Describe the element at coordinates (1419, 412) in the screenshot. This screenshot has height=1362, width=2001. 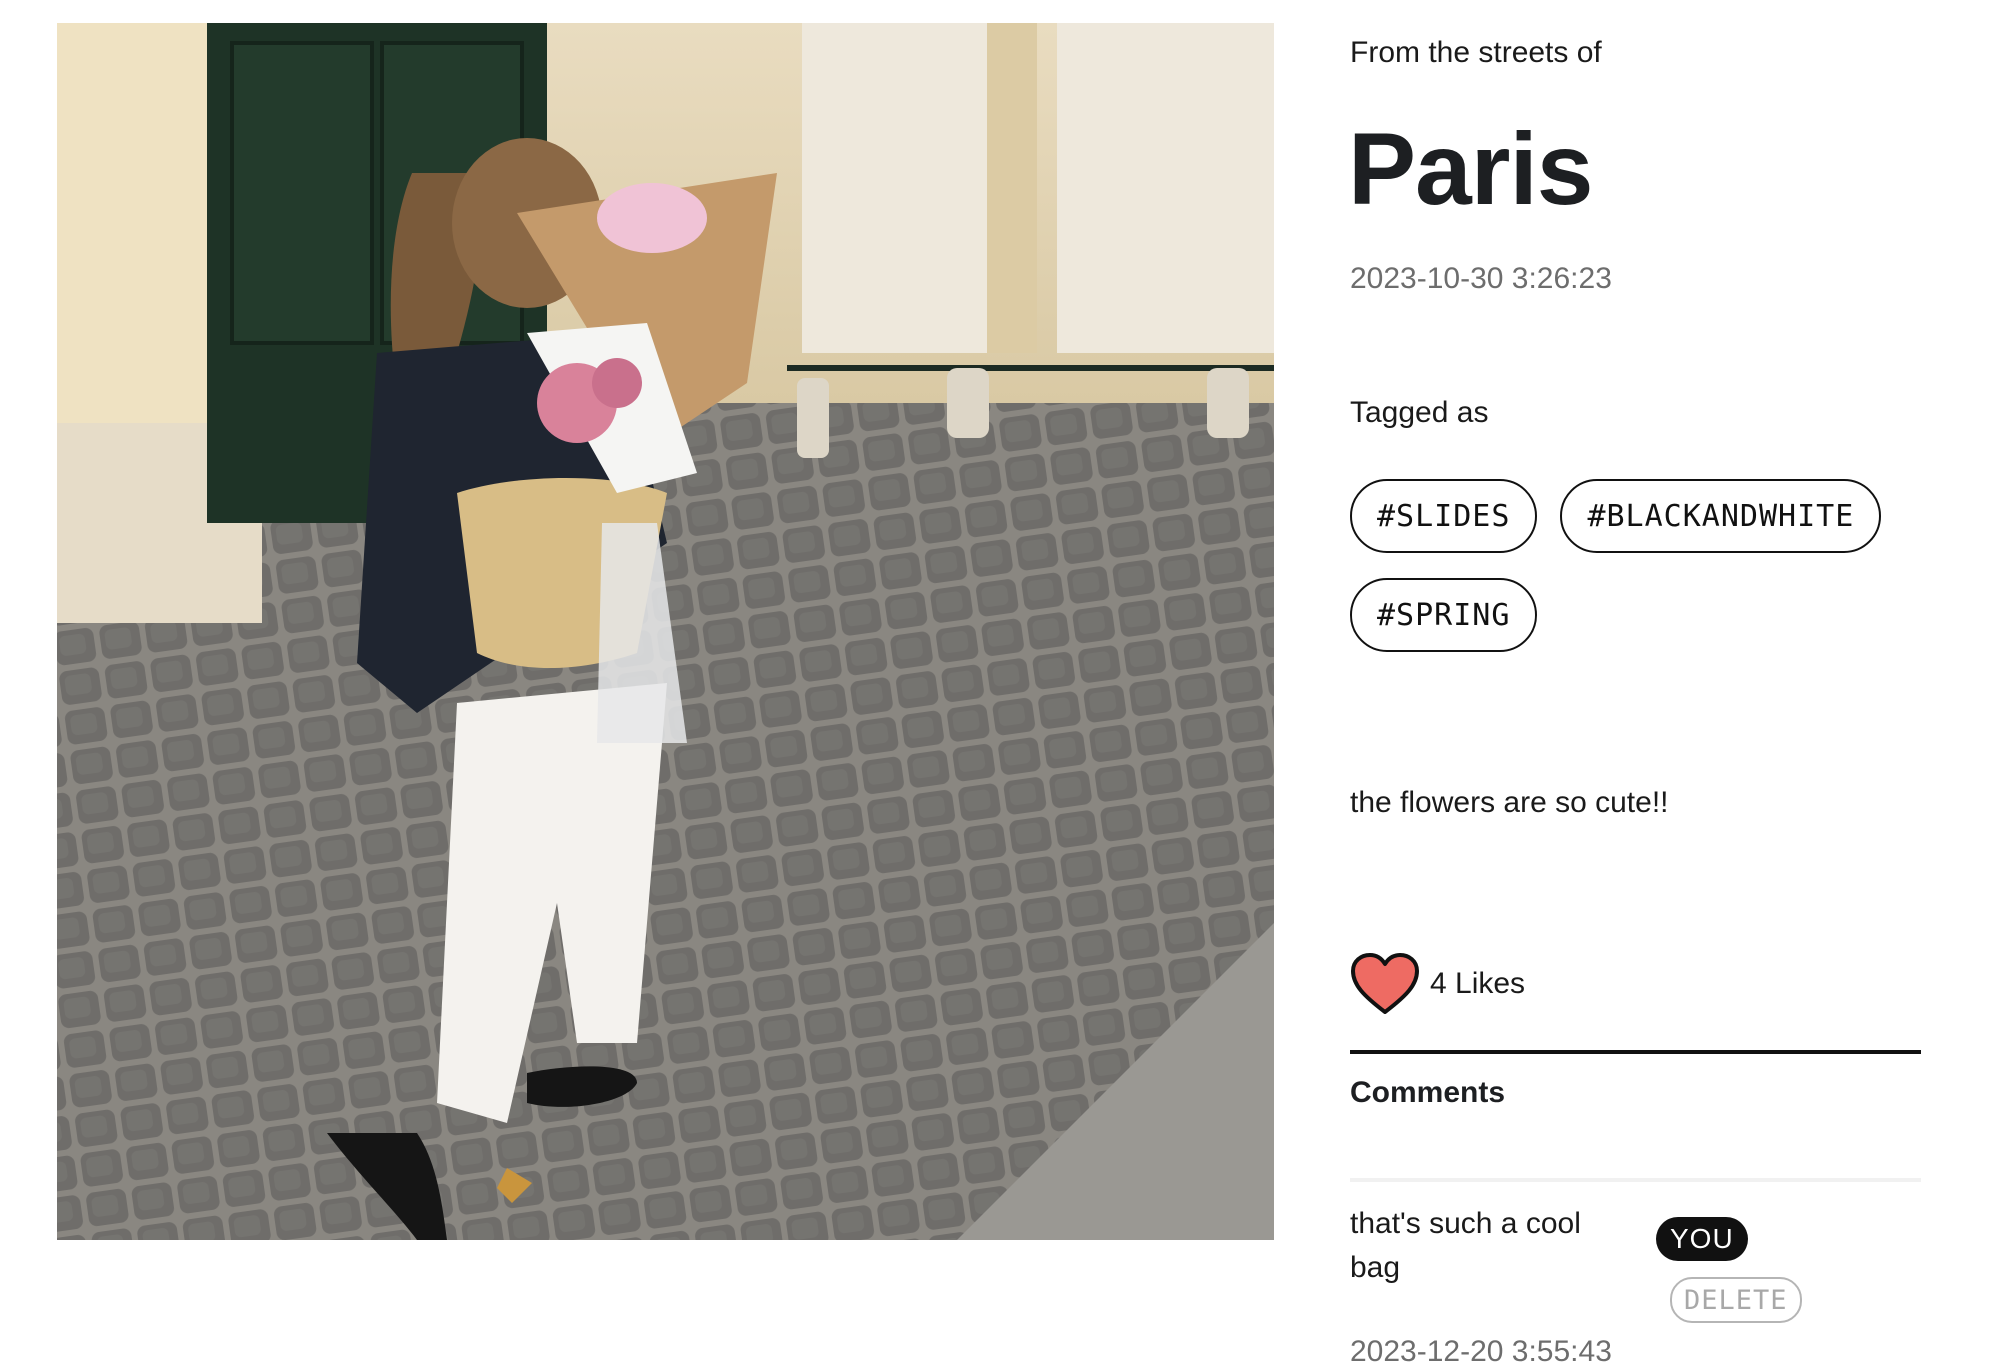
I see `tags-label: Tagged as` at that location.